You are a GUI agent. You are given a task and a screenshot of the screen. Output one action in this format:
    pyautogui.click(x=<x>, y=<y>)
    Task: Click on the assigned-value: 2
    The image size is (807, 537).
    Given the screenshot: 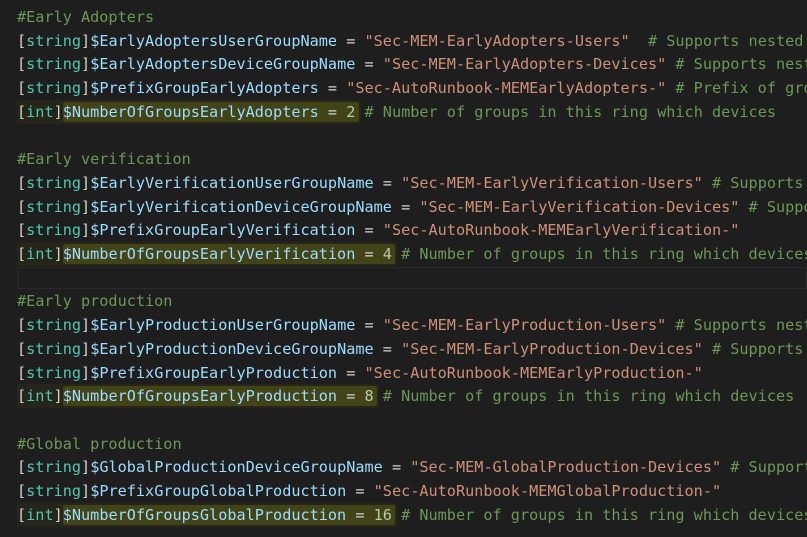 What is the action you would take?
    pyautogui.click(x=351, y=111)
    